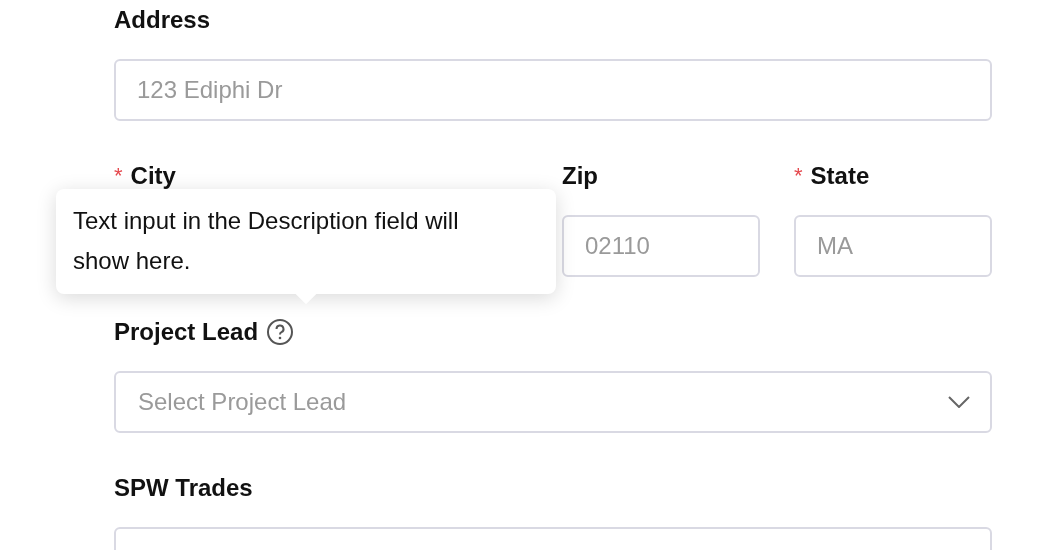 Image resolution: width=1056 pixels, height=550 pixels. Describe the element at coordinates (162, 20) in the screenshot. I see `field-label: Address` at that location.